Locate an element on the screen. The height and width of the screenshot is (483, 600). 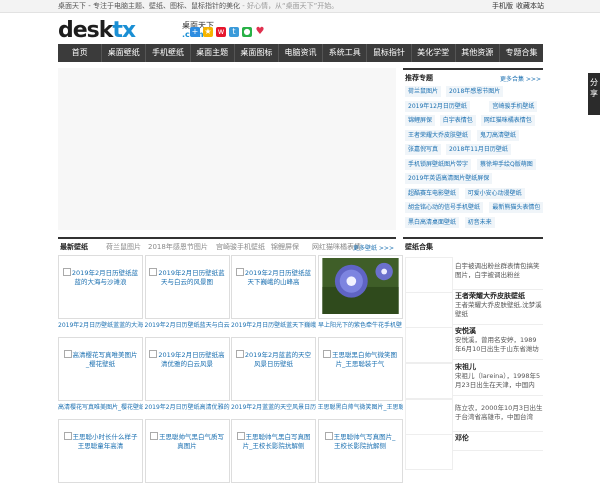
nav-item-3: 手机壁纸 is located at coordinates (167, 53).